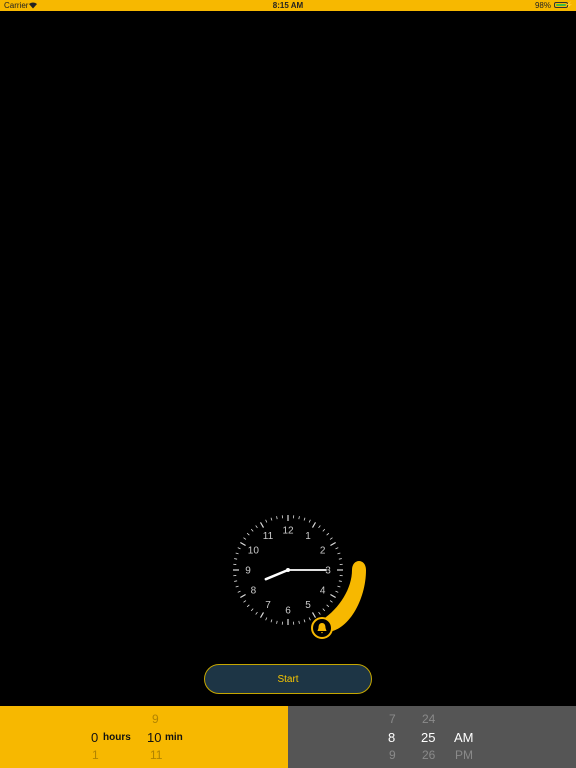 This screenshot has height=768, width=576. What do you see at coordinates (268, 536) in the screenshot?
I see `clock-numeral: 11` at bounding box center [268, 536].